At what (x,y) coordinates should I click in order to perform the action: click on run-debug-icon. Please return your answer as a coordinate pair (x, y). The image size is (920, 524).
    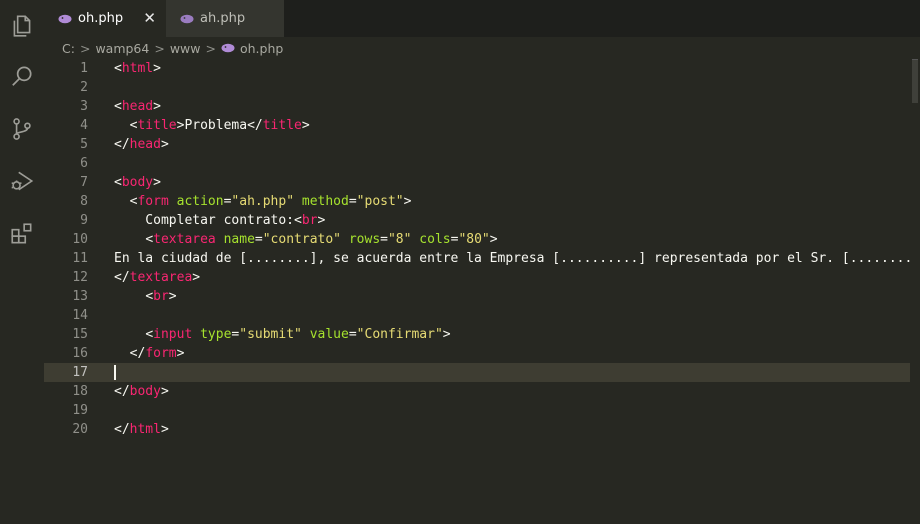
    Looking at the image, I should click on (22, 181).